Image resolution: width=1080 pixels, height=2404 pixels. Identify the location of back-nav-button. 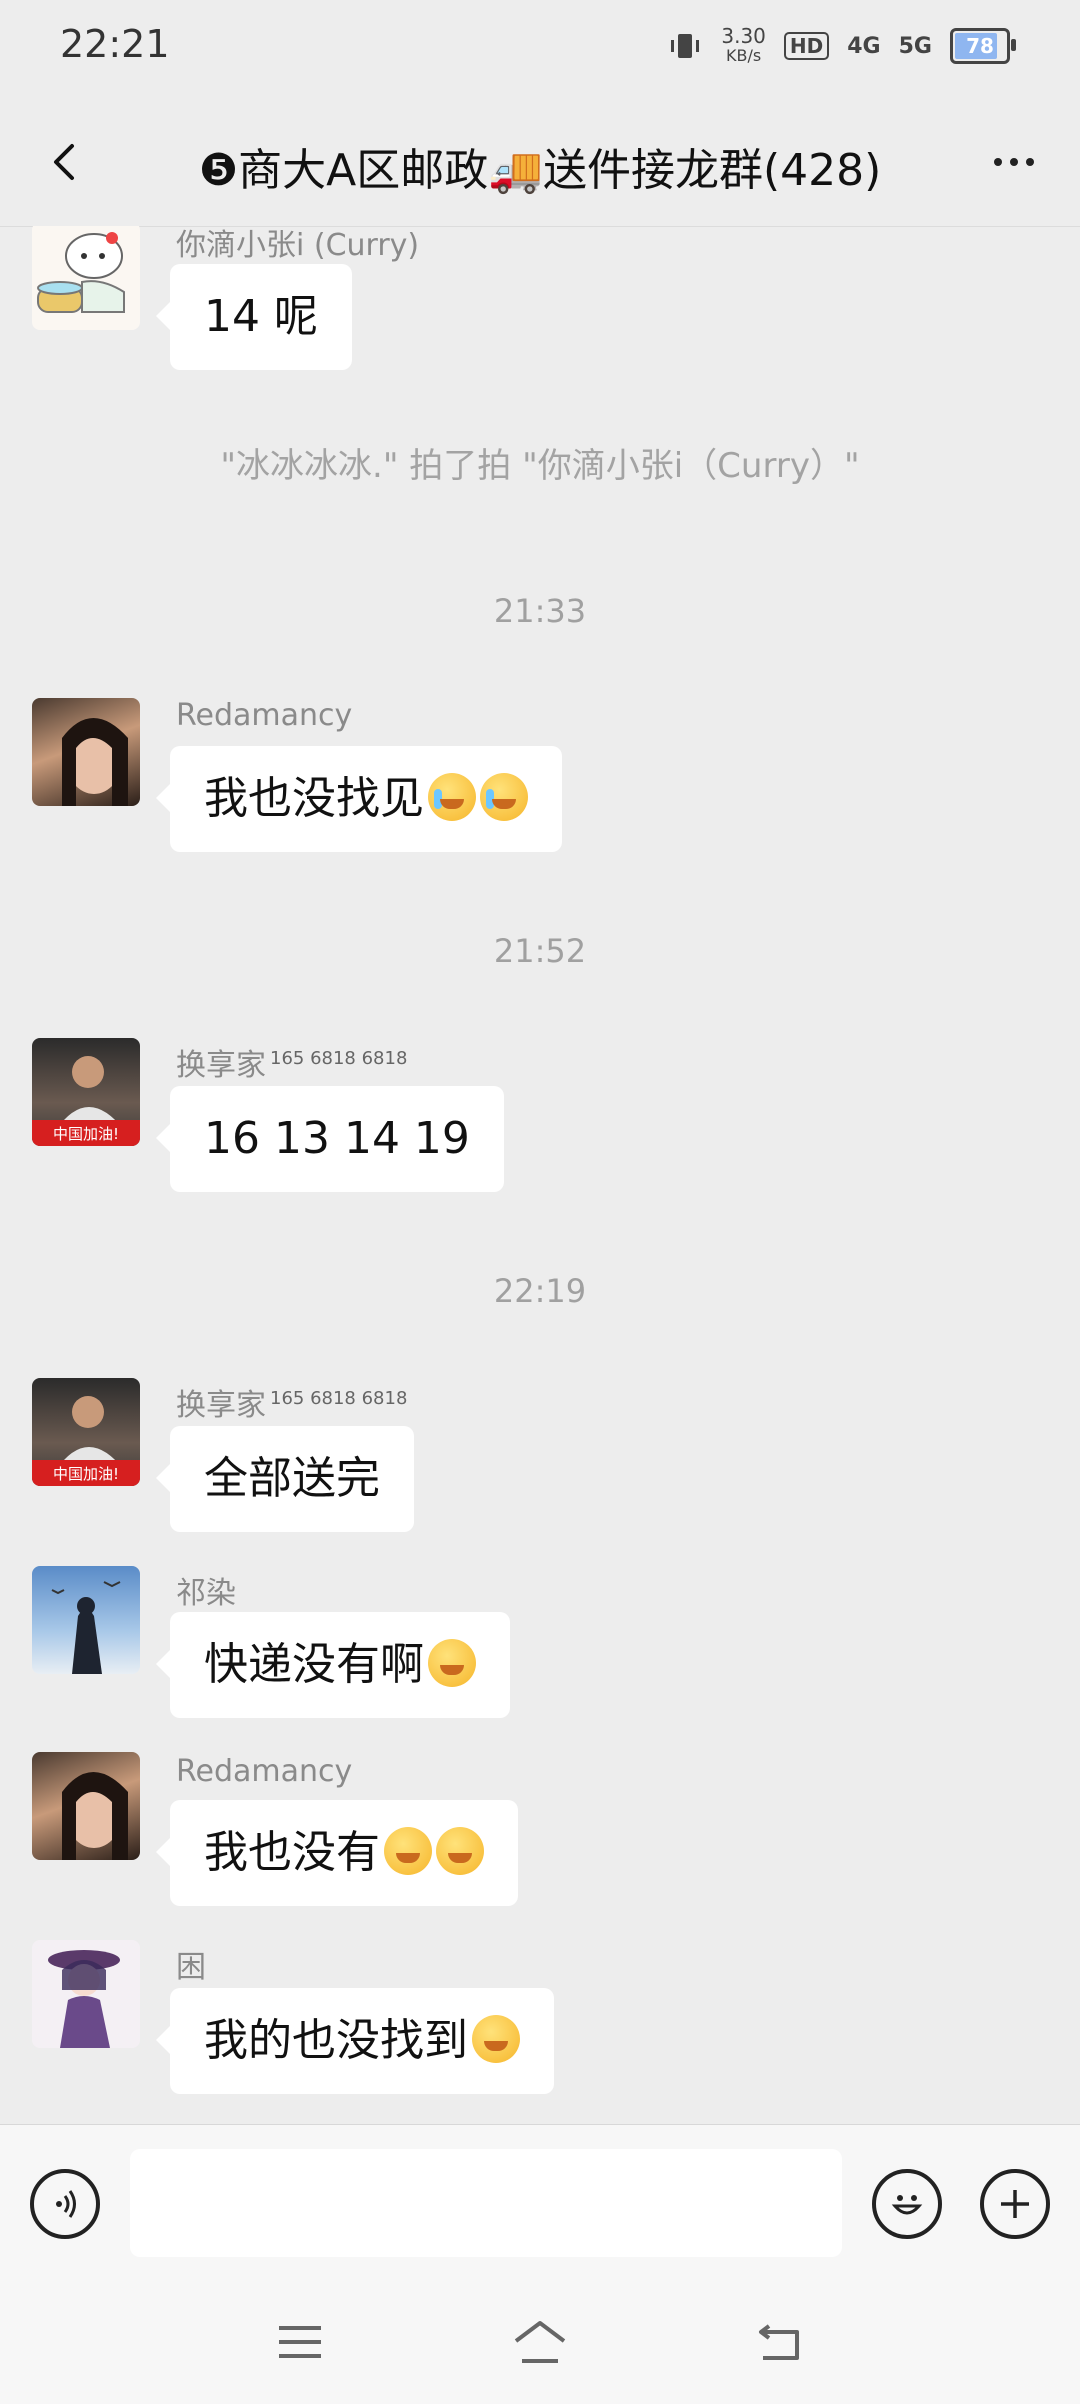
(780, 2342).